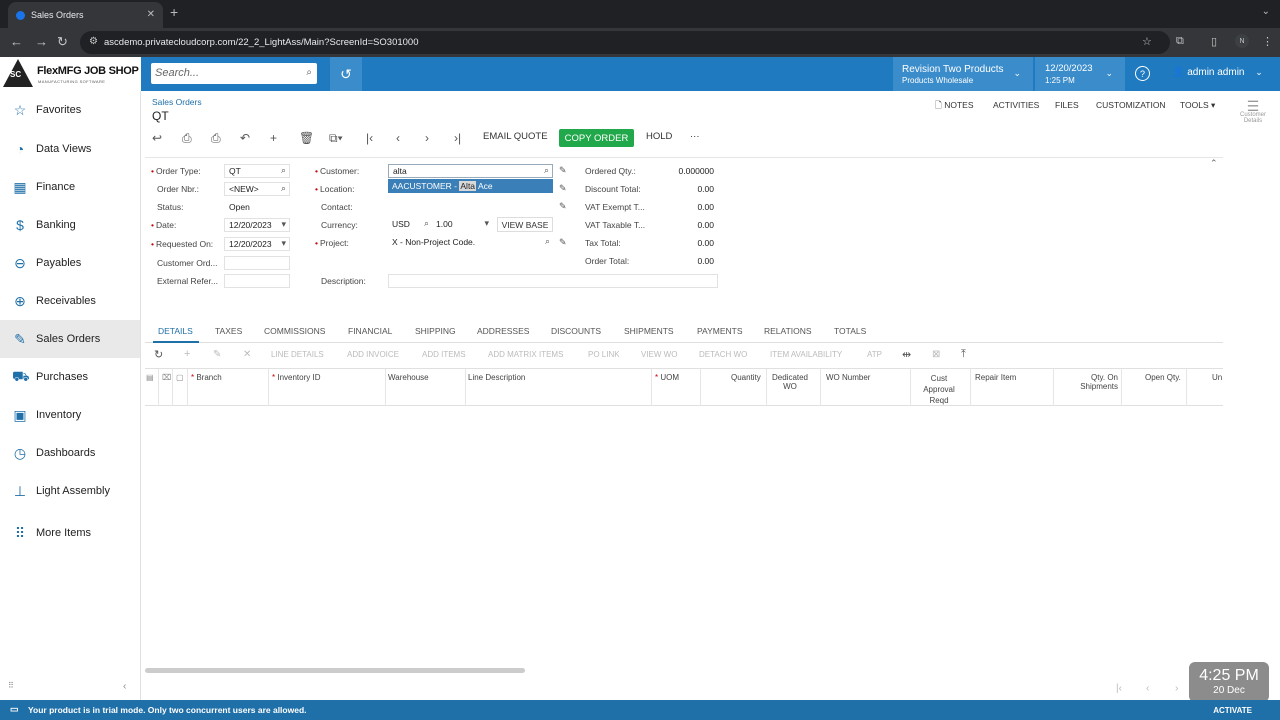 This screenshot has width=1280, height=720. Describe the element at coordinates (649, 331) in the screenshot. I see `tab-shipments: SHIPMENTS` at that location.